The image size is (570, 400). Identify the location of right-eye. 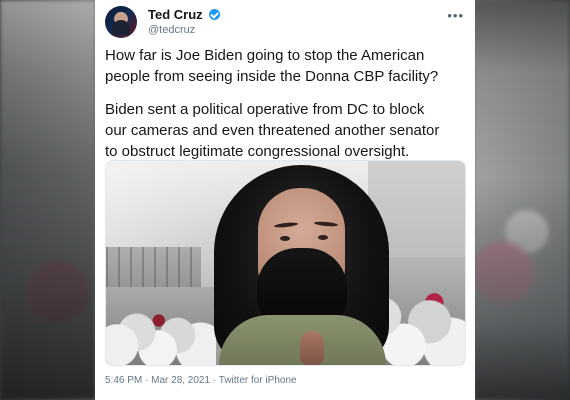
(323, 237).